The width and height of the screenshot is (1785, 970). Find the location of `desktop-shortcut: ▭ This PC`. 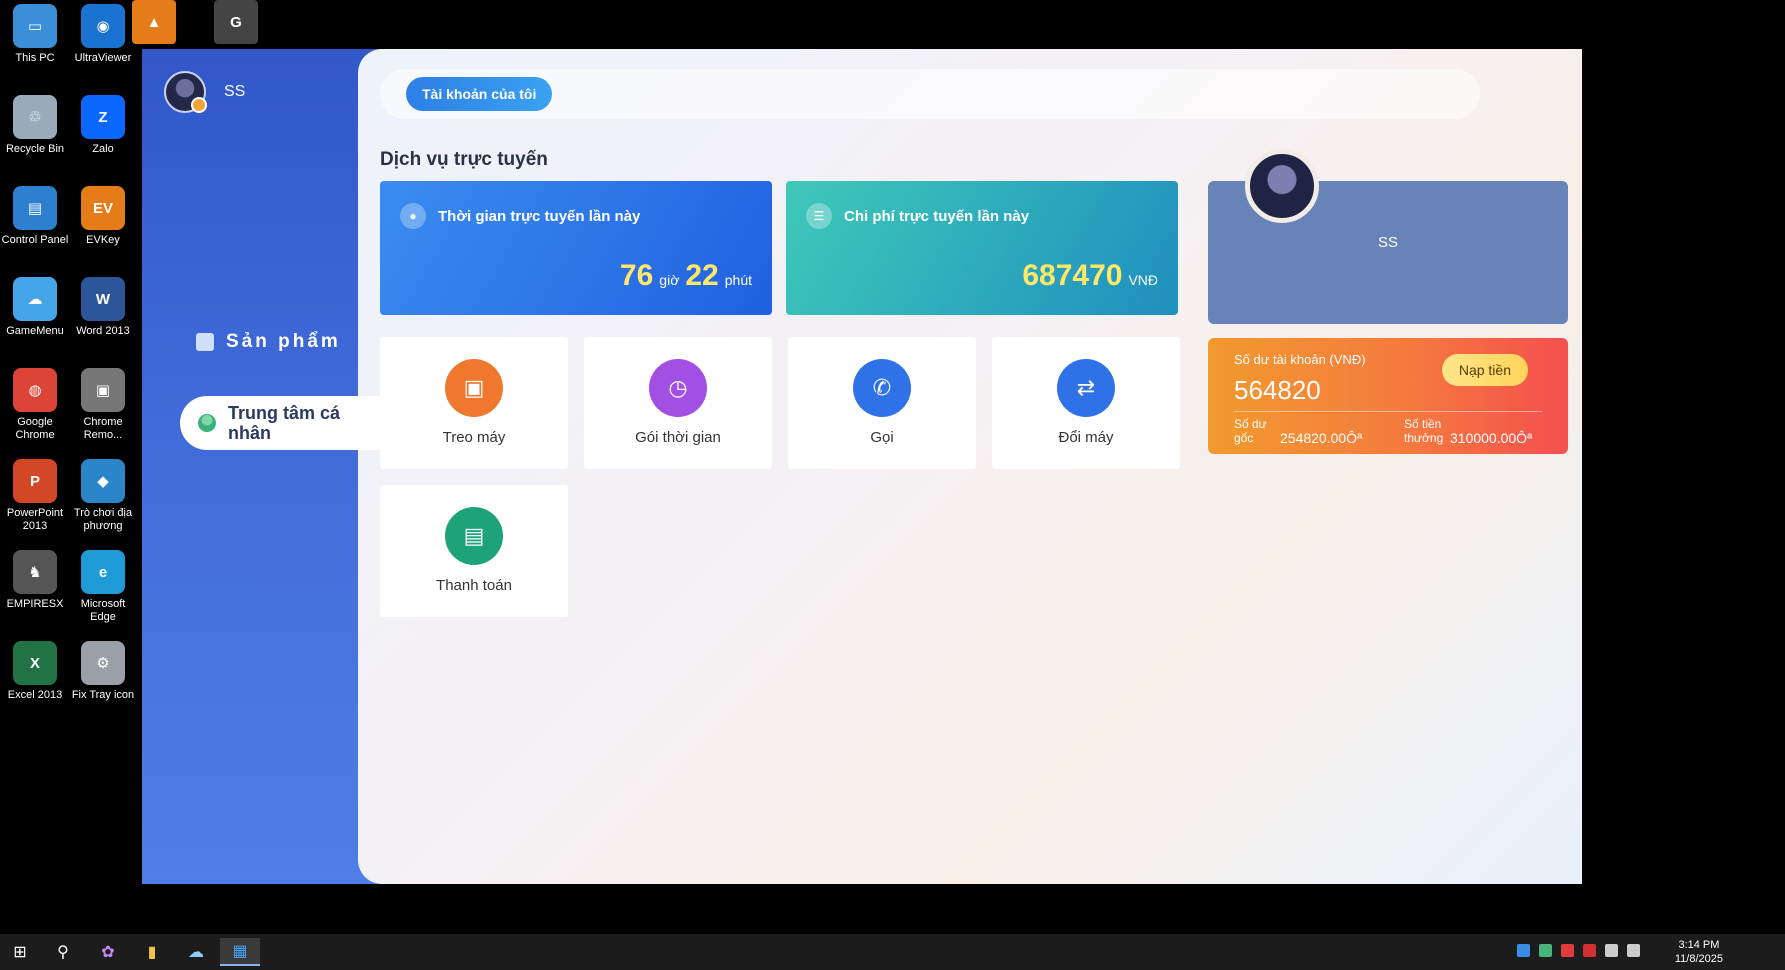

desktop-shortcut: ▭ This PC is located at coordinates (35, 34).